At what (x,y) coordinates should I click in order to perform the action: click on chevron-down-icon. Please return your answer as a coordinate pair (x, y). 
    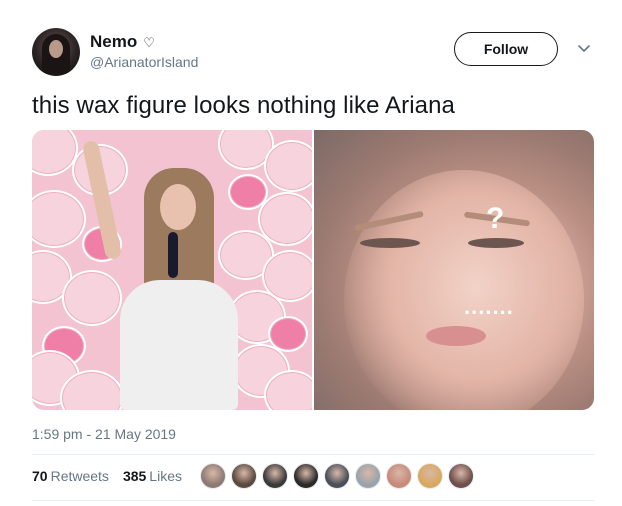
    Looking at the image, I should click on (584, 48).